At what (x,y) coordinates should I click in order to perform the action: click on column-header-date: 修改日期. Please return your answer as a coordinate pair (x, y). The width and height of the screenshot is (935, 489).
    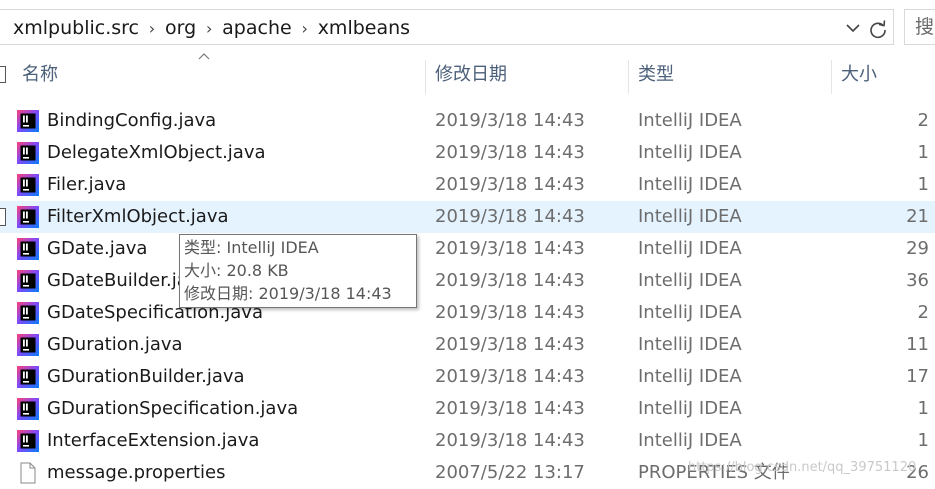
    Looking at the image, I should click on (471, 75).